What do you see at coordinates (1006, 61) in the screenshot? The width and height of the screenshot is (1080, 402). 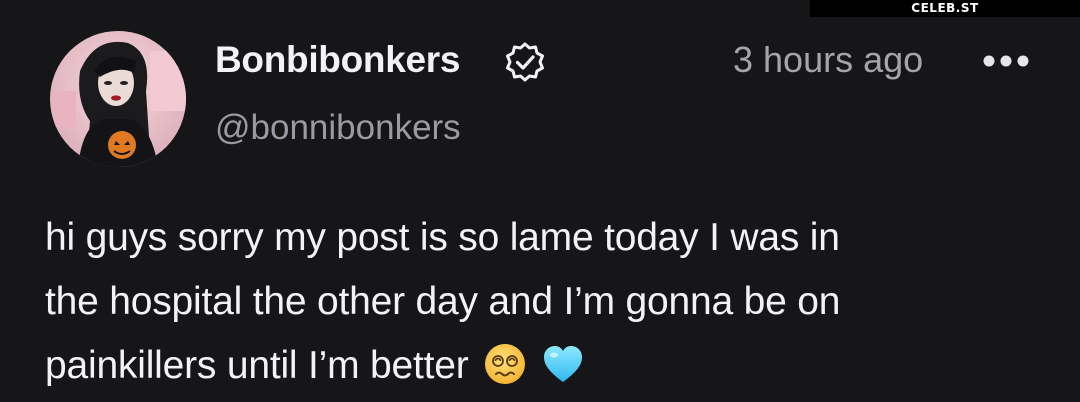 I see `more-horizontal-icon` at bounding box center [1006, 61].